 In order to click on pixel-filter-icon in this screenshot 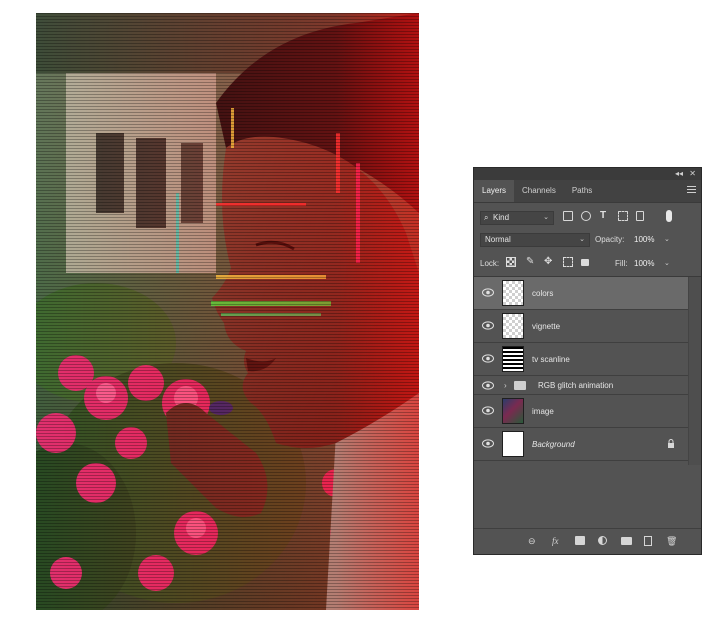, I will do `click(568, 216)`.